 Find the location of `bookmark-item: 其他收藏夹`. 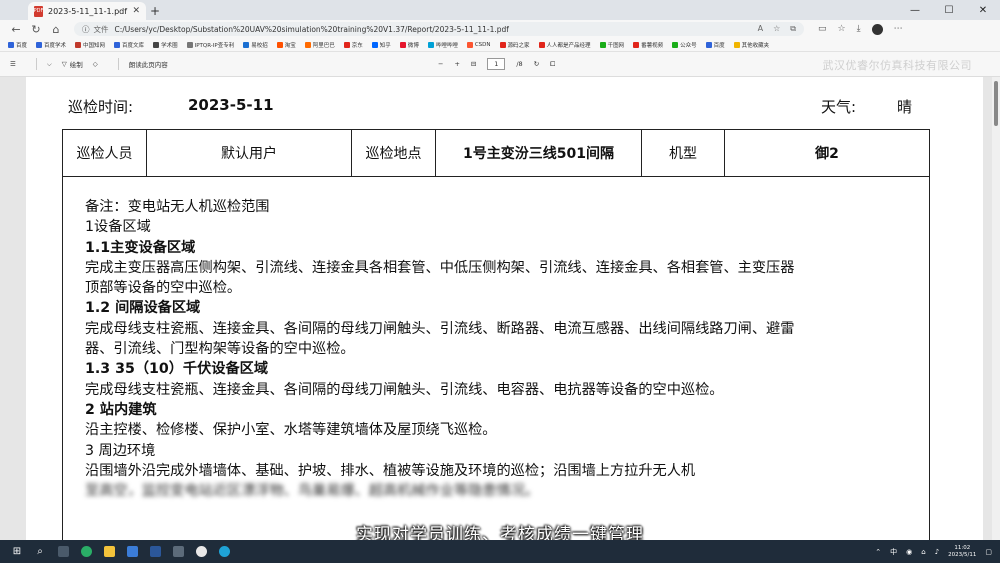

bookmark-item: 其他收藏夹 is located at coordinates (751, 45).